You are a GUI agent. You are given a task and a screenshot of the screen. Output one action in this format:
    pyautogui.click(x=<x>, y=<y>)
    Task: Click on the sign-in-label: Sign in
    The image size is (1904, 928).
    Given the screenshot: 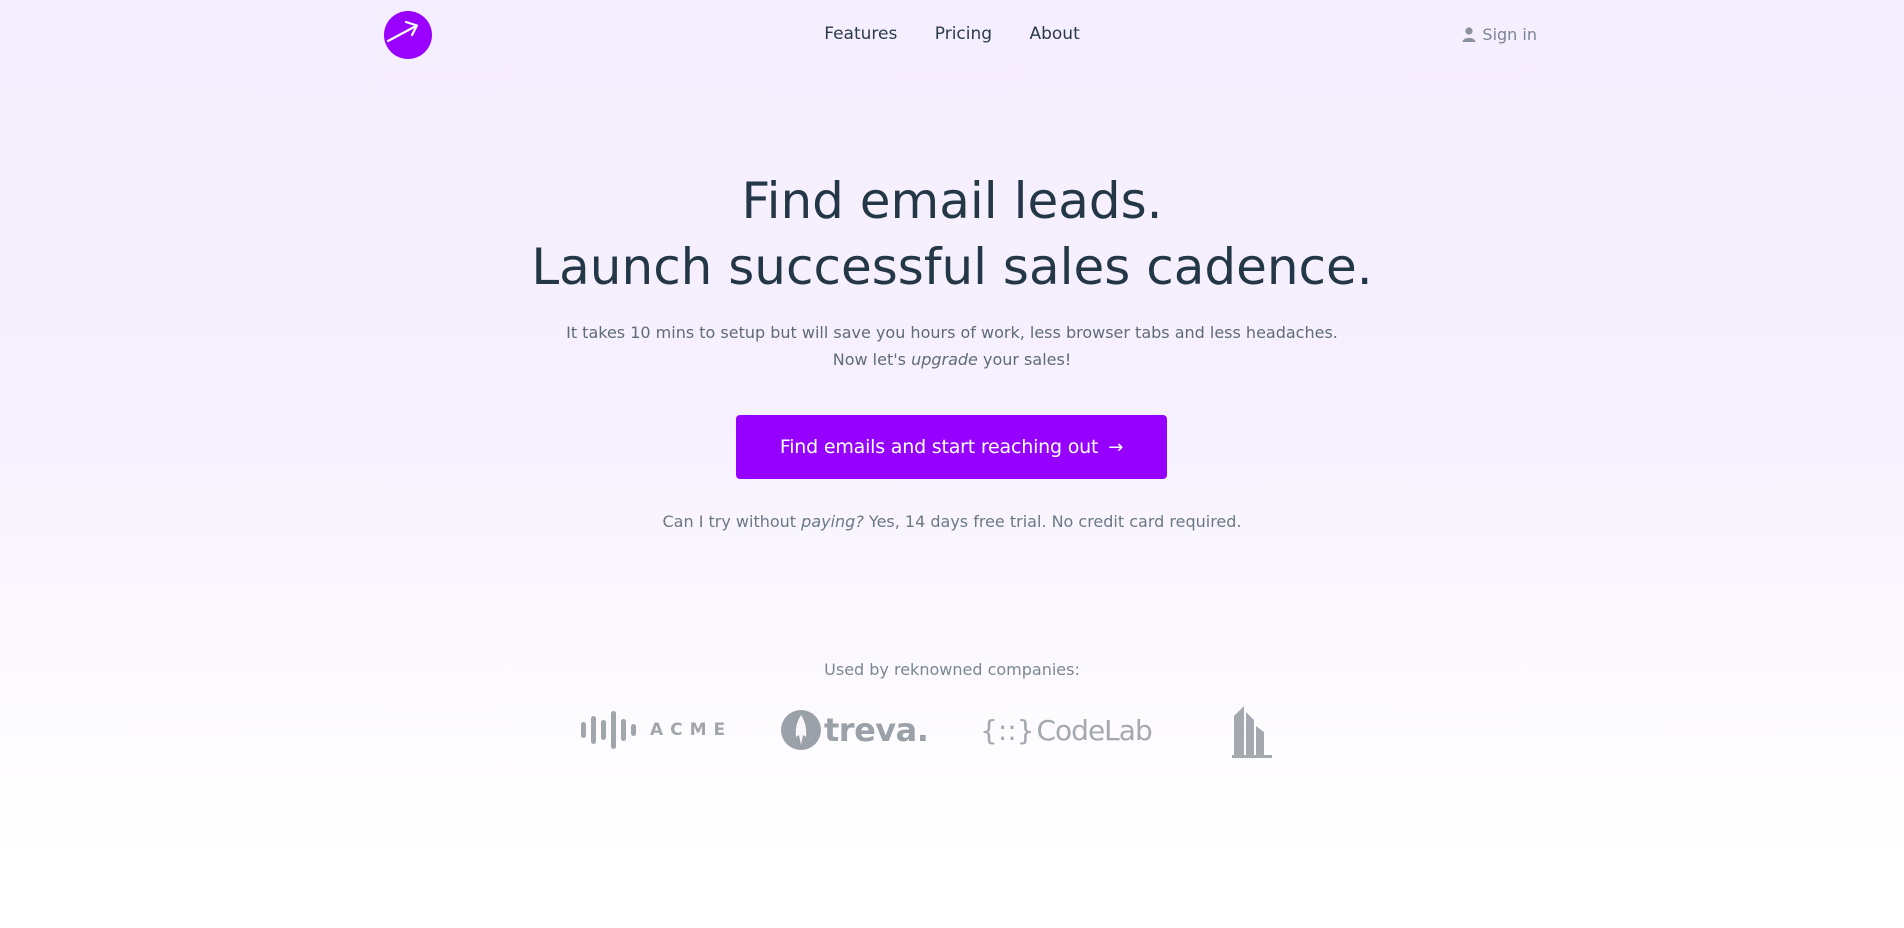 What is the action you would take?
    pyautogui.click(x=1509, y=34)
    